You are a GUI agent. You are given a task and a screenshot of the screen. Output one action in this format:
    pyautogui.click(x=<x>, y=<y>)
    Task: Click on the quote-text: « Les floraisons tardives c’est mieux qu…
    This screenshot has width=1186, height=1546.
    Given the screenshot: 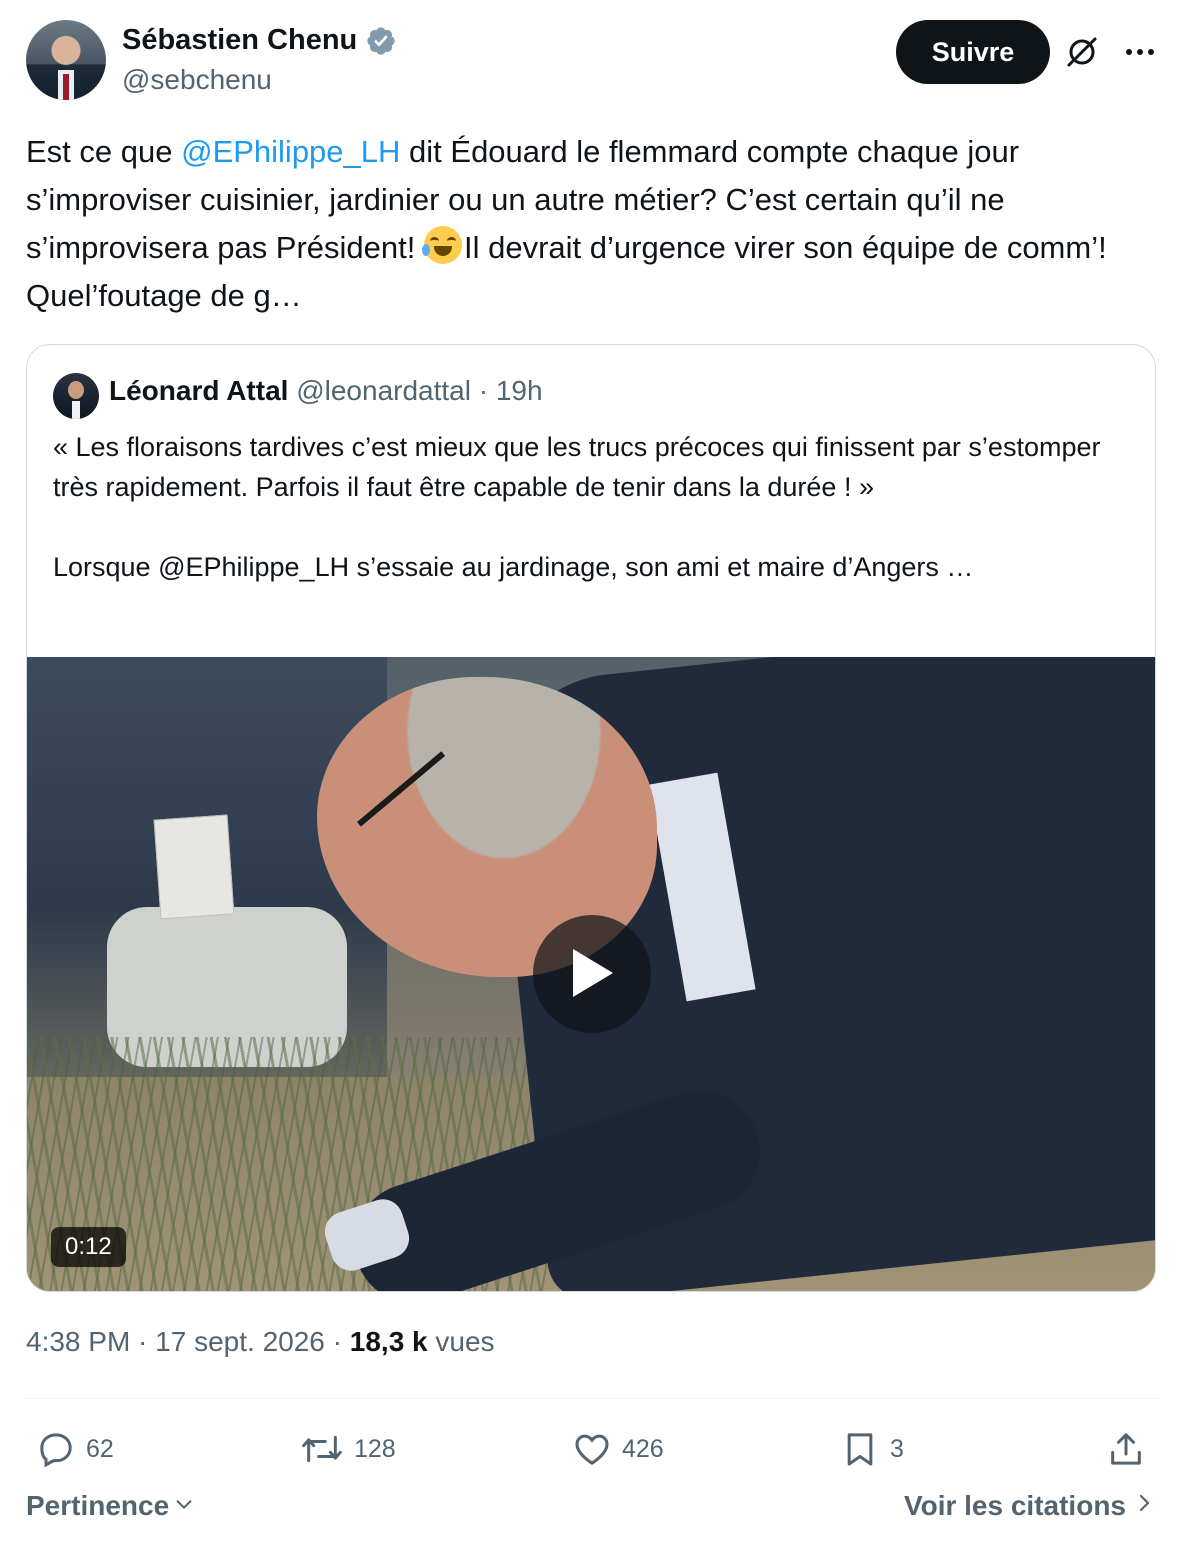 What is the action you would take?
    pyautogui.click(x=577, y=507)
    